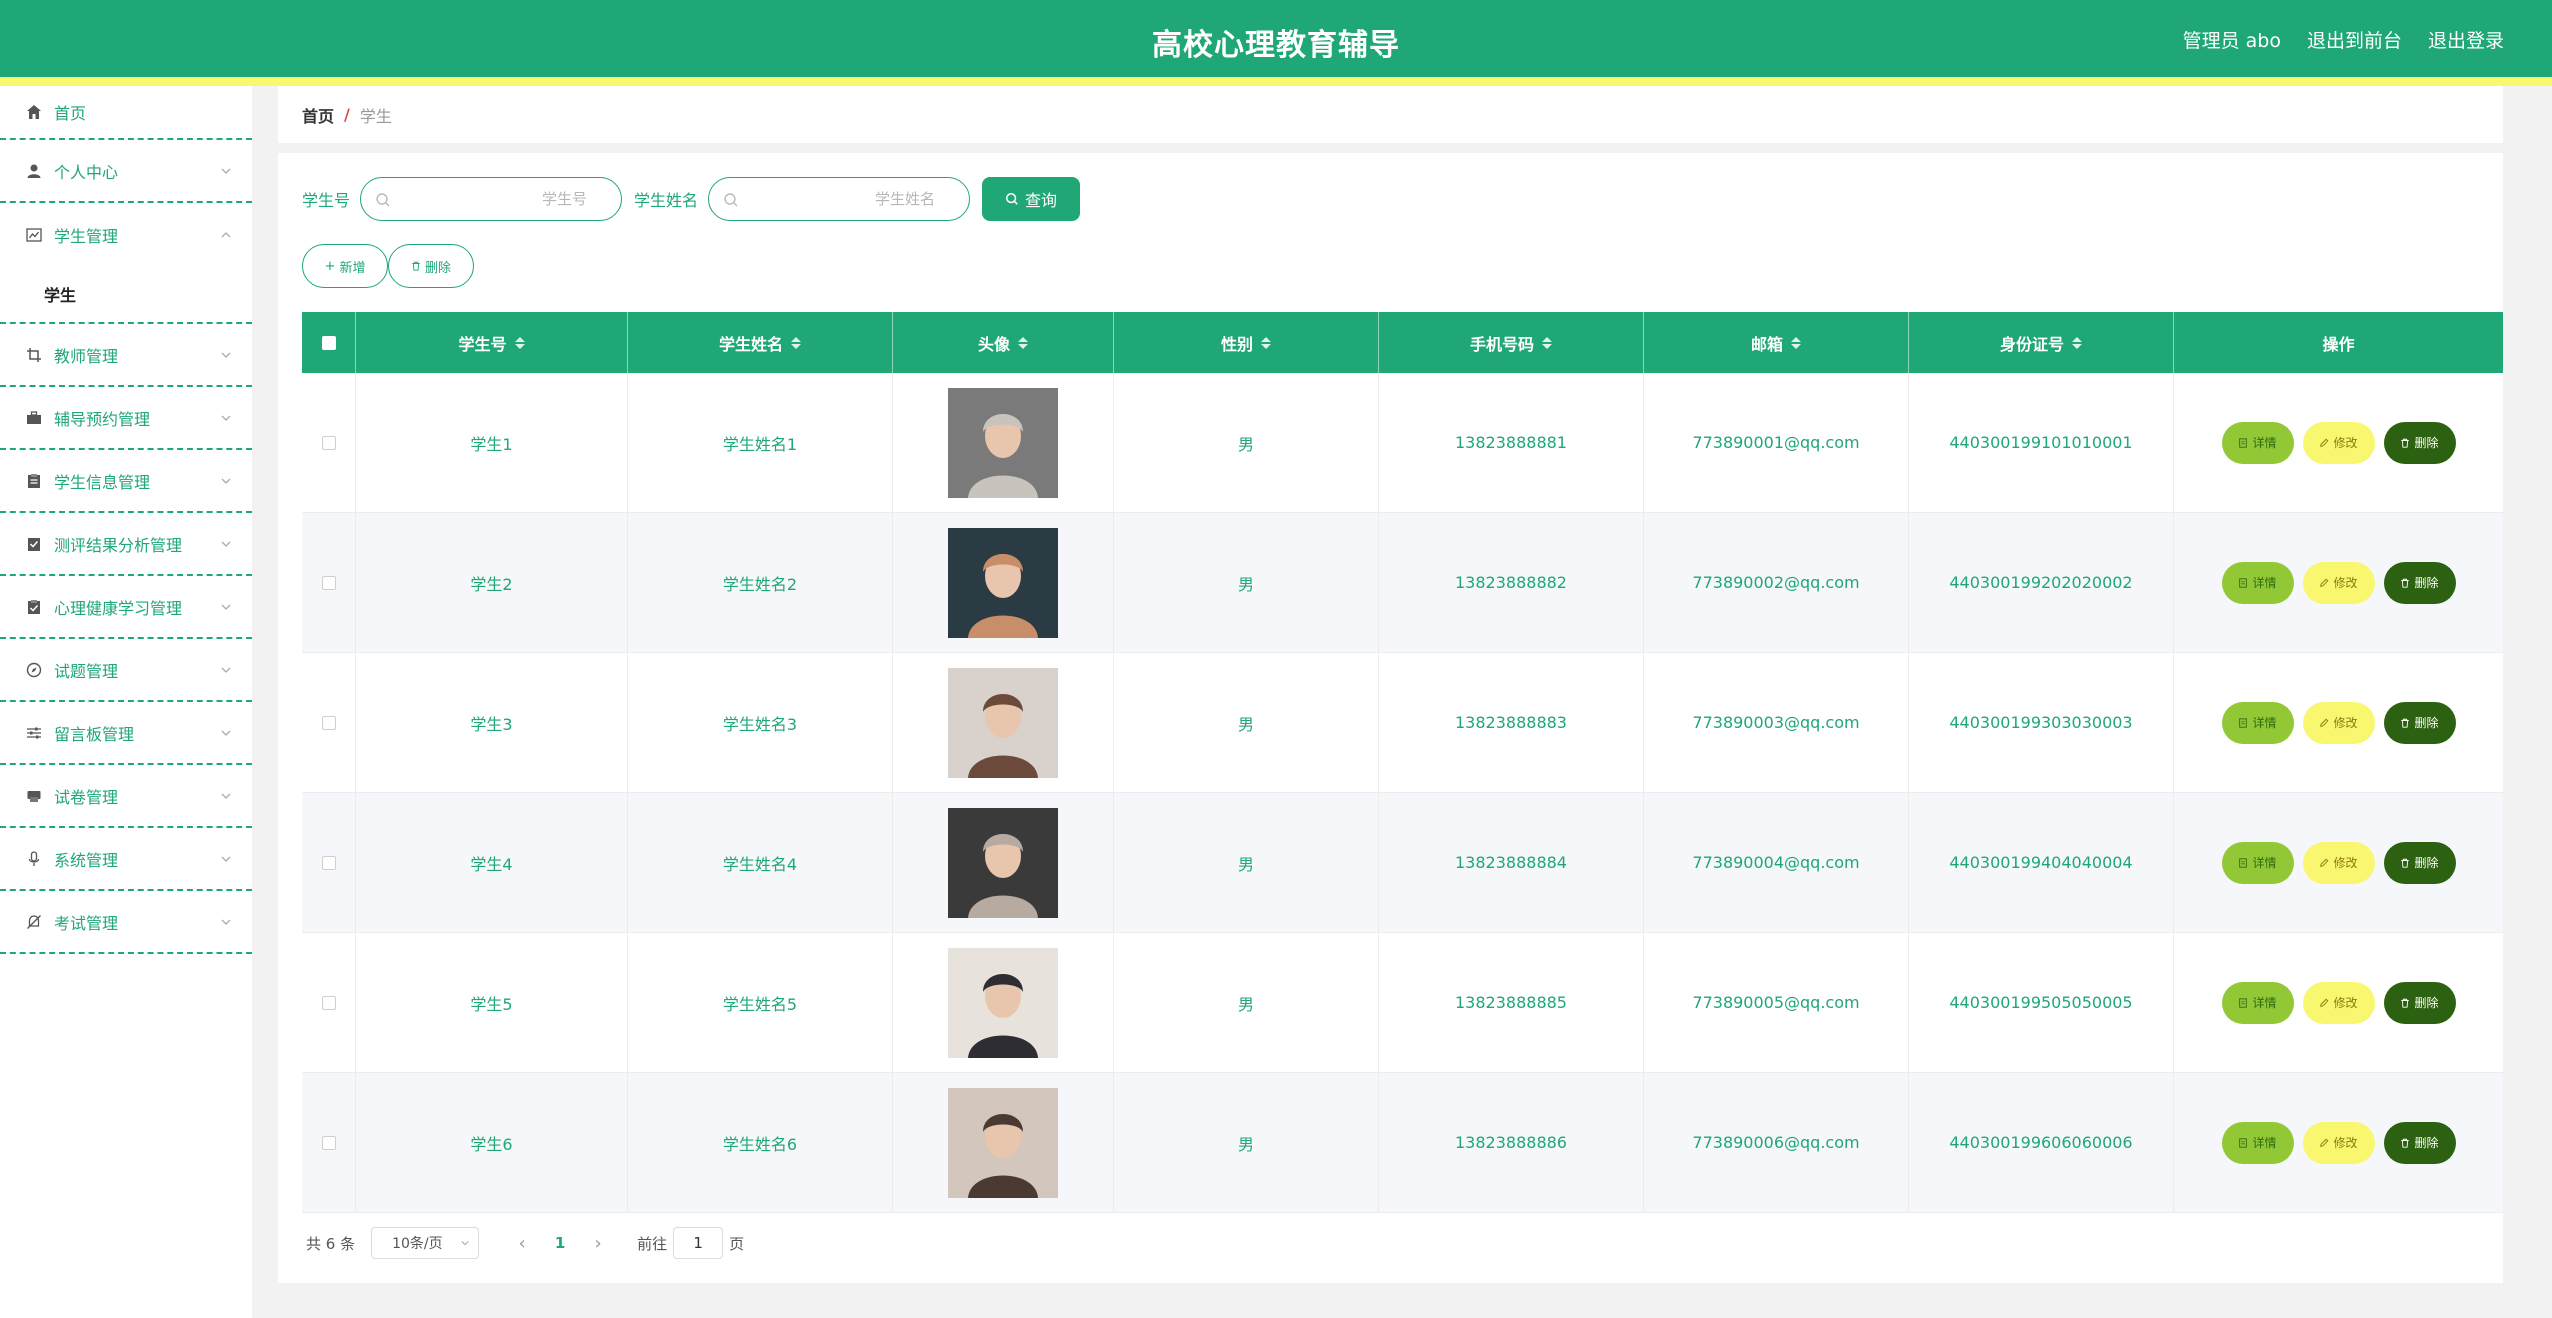  Describe the element at coordinates (425, 1243) in the screenshot. I see `page-size-select: 10条/页` at that location.